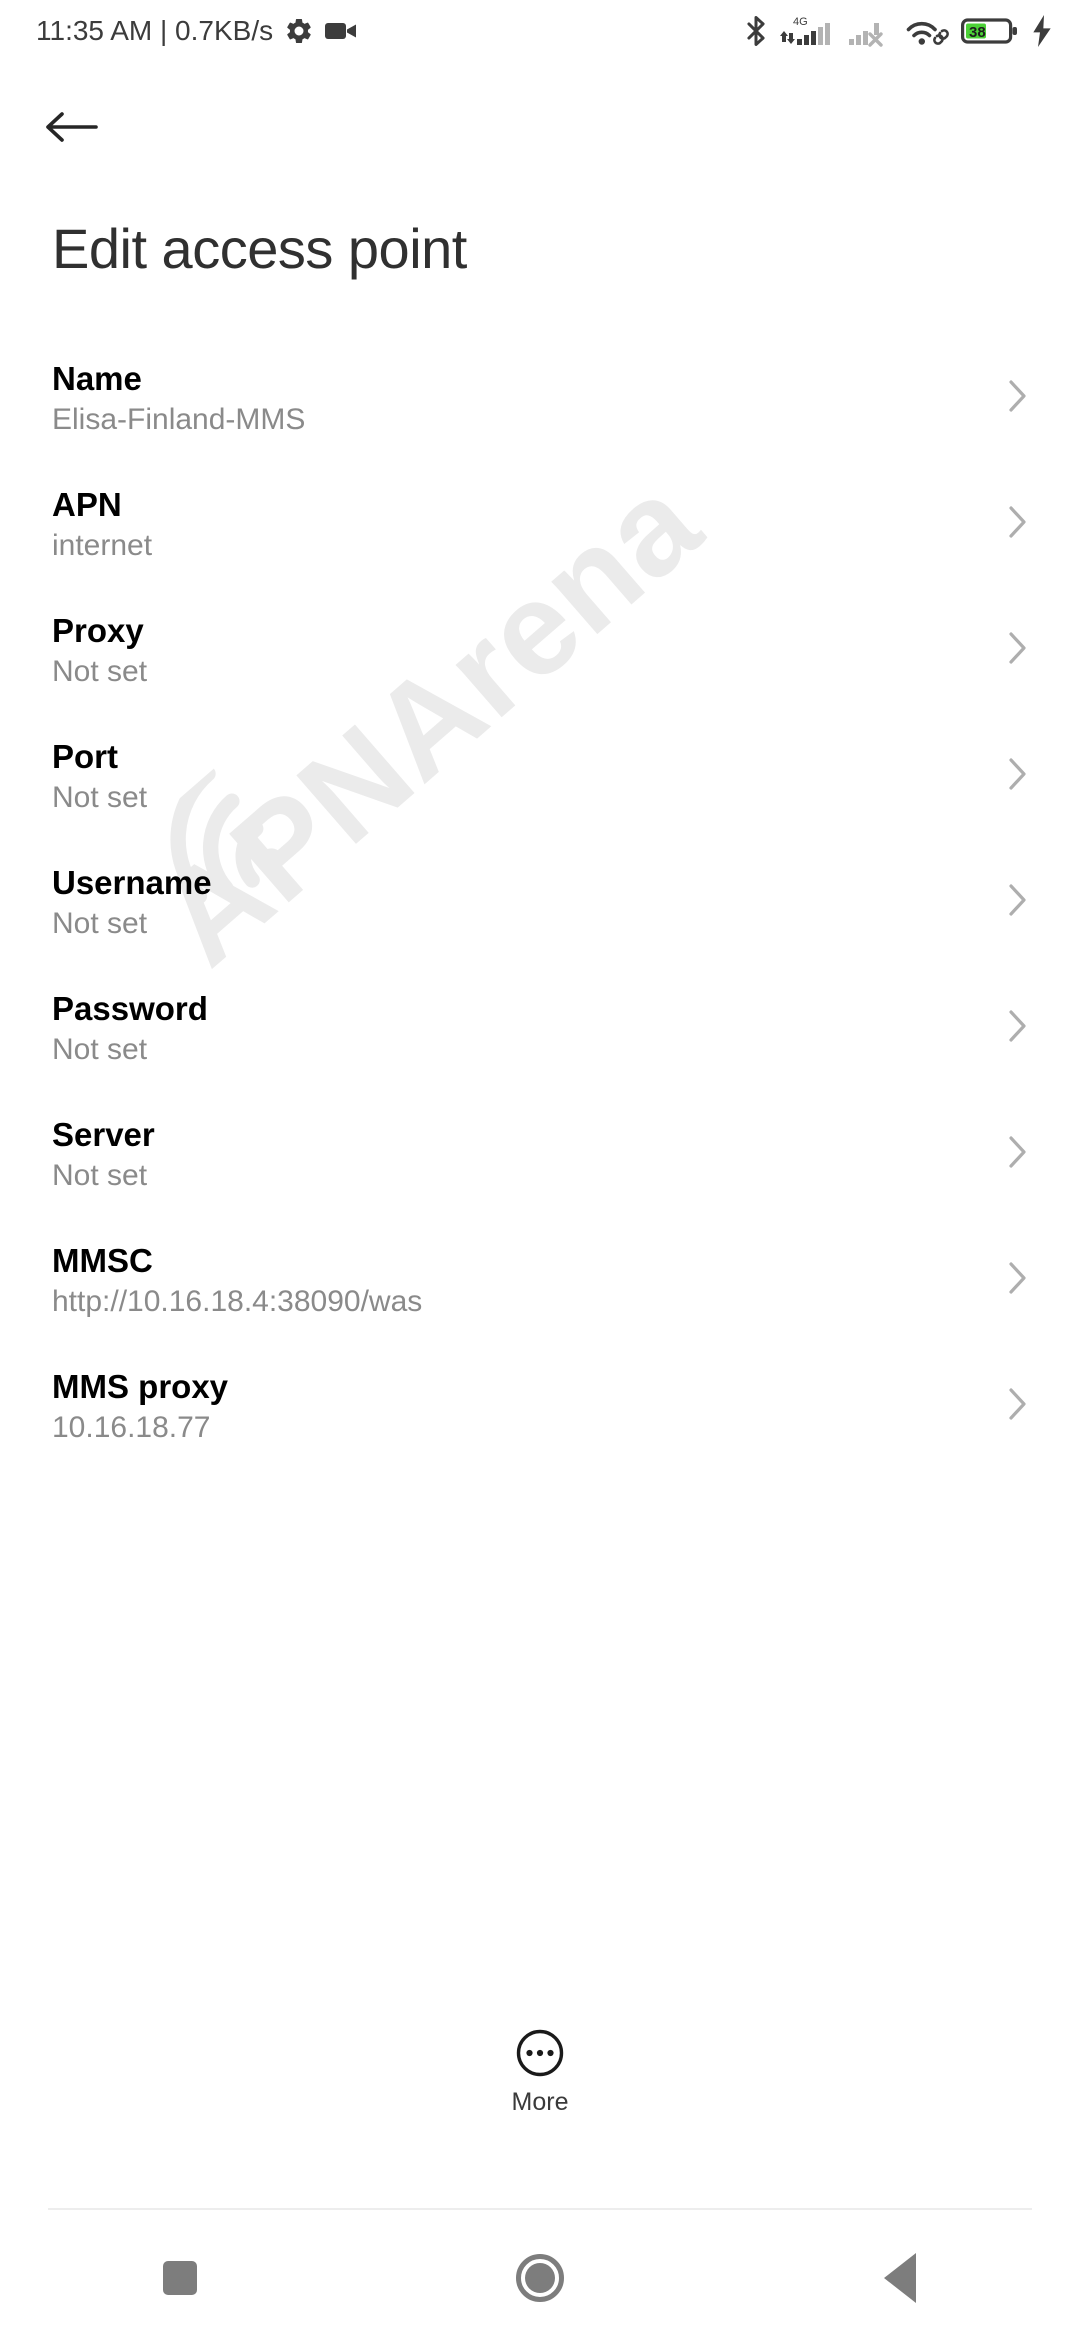  I want to click on triangle-back-icon, so click(900, 2278).